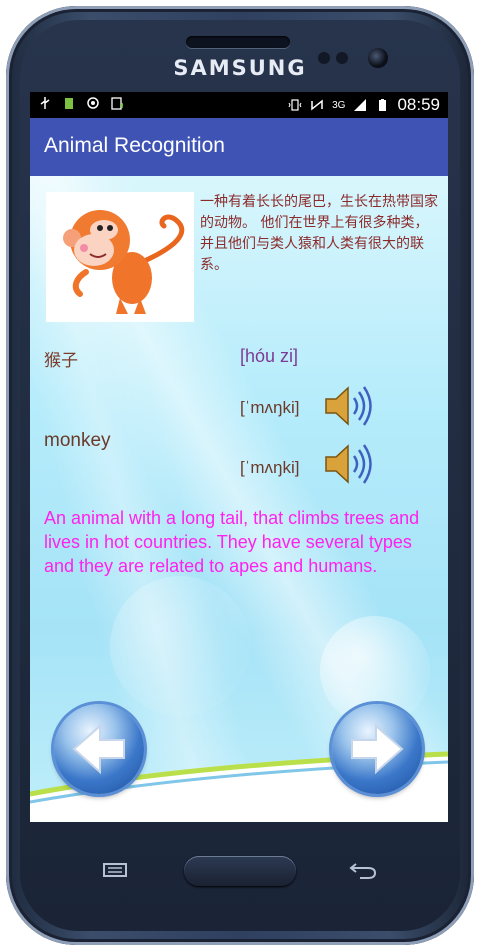 The width and height of the screenshot is (480, 951). Describe the element at coordinates (239, 147) in the screenshot. I see `app-bar: Animal Recognition` at that location.